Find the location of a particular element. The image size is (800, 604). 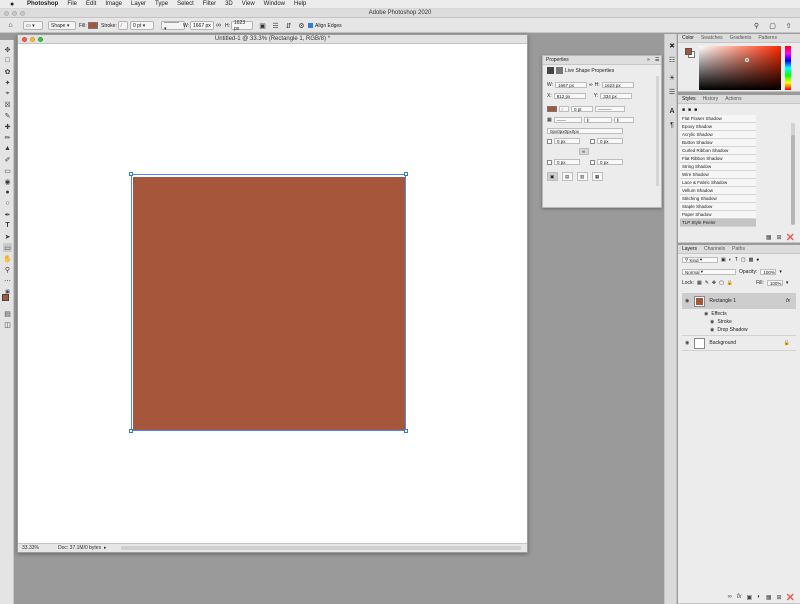

prop-link-icon: ∞ is located at coordinates (591, 85).